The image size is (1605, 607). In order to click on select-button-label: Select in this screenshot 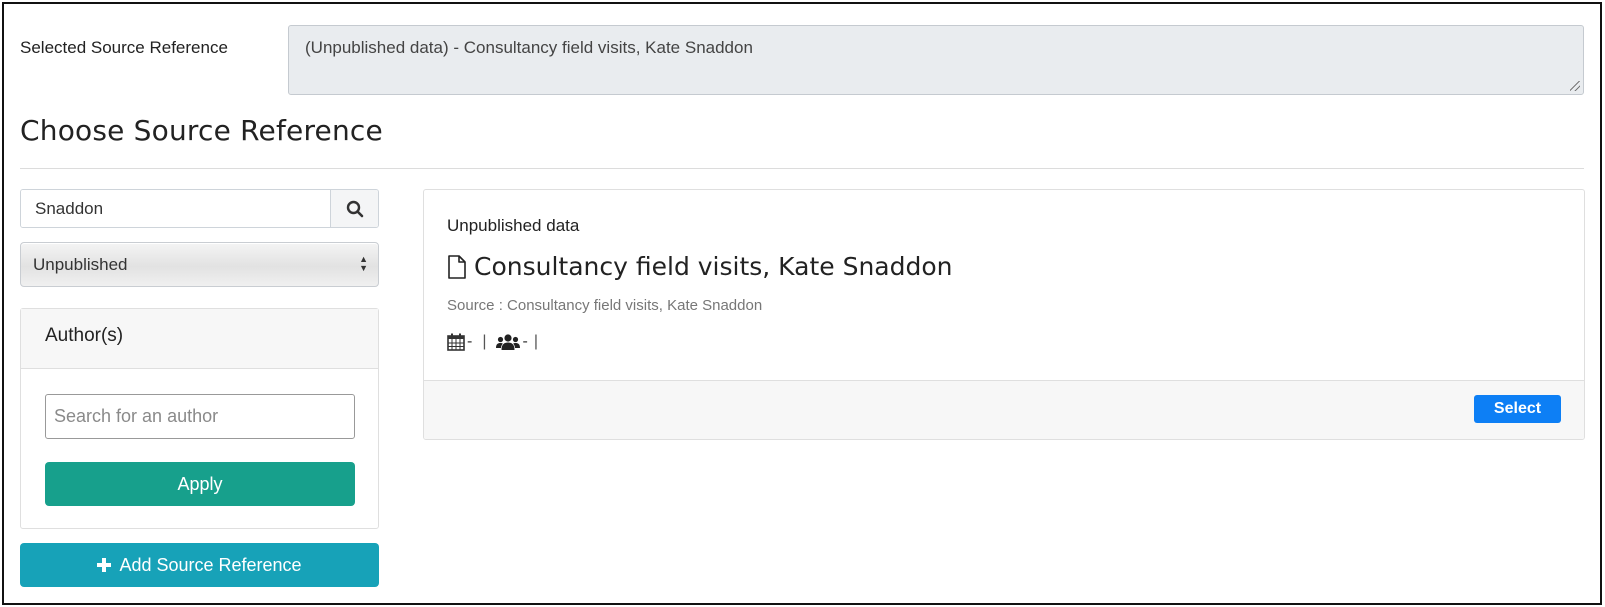, I will do `click(1517, 408)`.